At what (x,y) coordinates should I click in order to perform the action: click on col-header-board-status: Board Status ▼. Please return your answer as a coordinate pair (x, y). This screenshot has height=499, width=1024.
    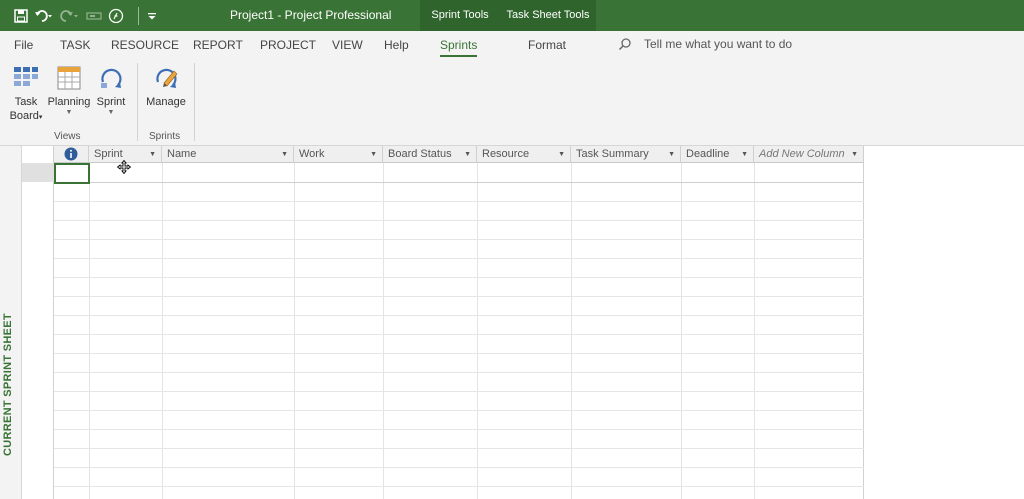
    Looking at the image, I should click on (430, 154).